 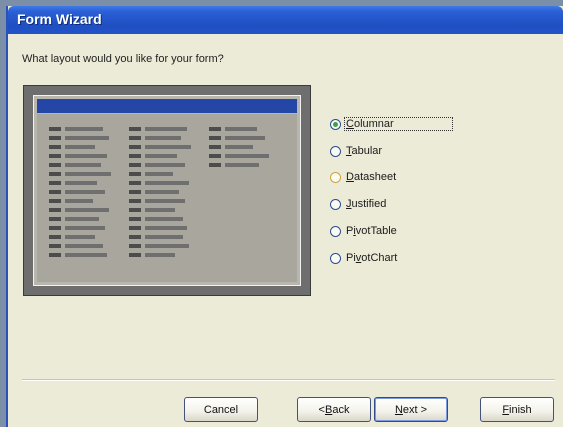 What do you see at coordinates (335, 231) in the screenshot?
I see `radio-pivottable` at bounding box center [335, 231].